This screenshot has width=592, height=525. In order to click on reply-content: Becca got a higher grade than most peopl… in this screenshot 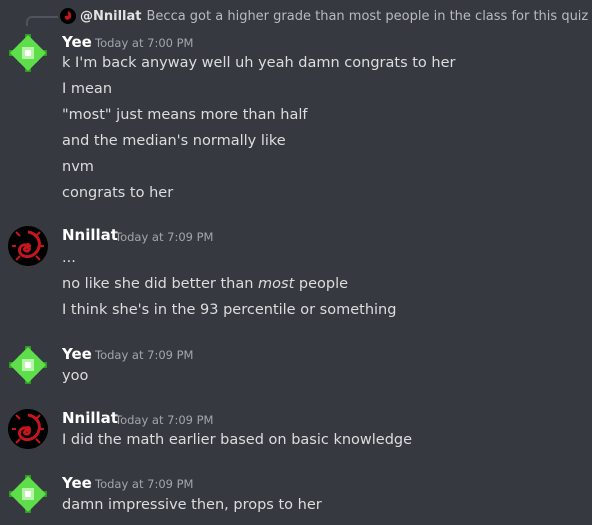, I will do `click(368, 16)`.